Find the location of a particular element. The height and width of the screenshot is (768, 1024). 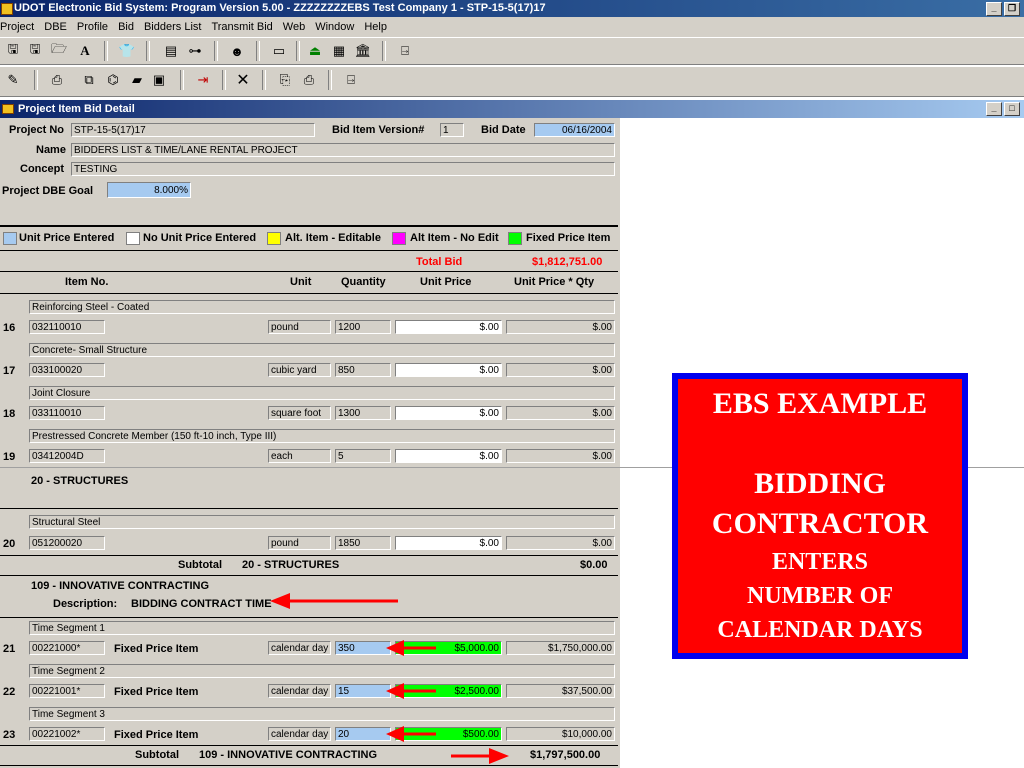

quantity-field: 1850 is located at coordinates (363, 543).